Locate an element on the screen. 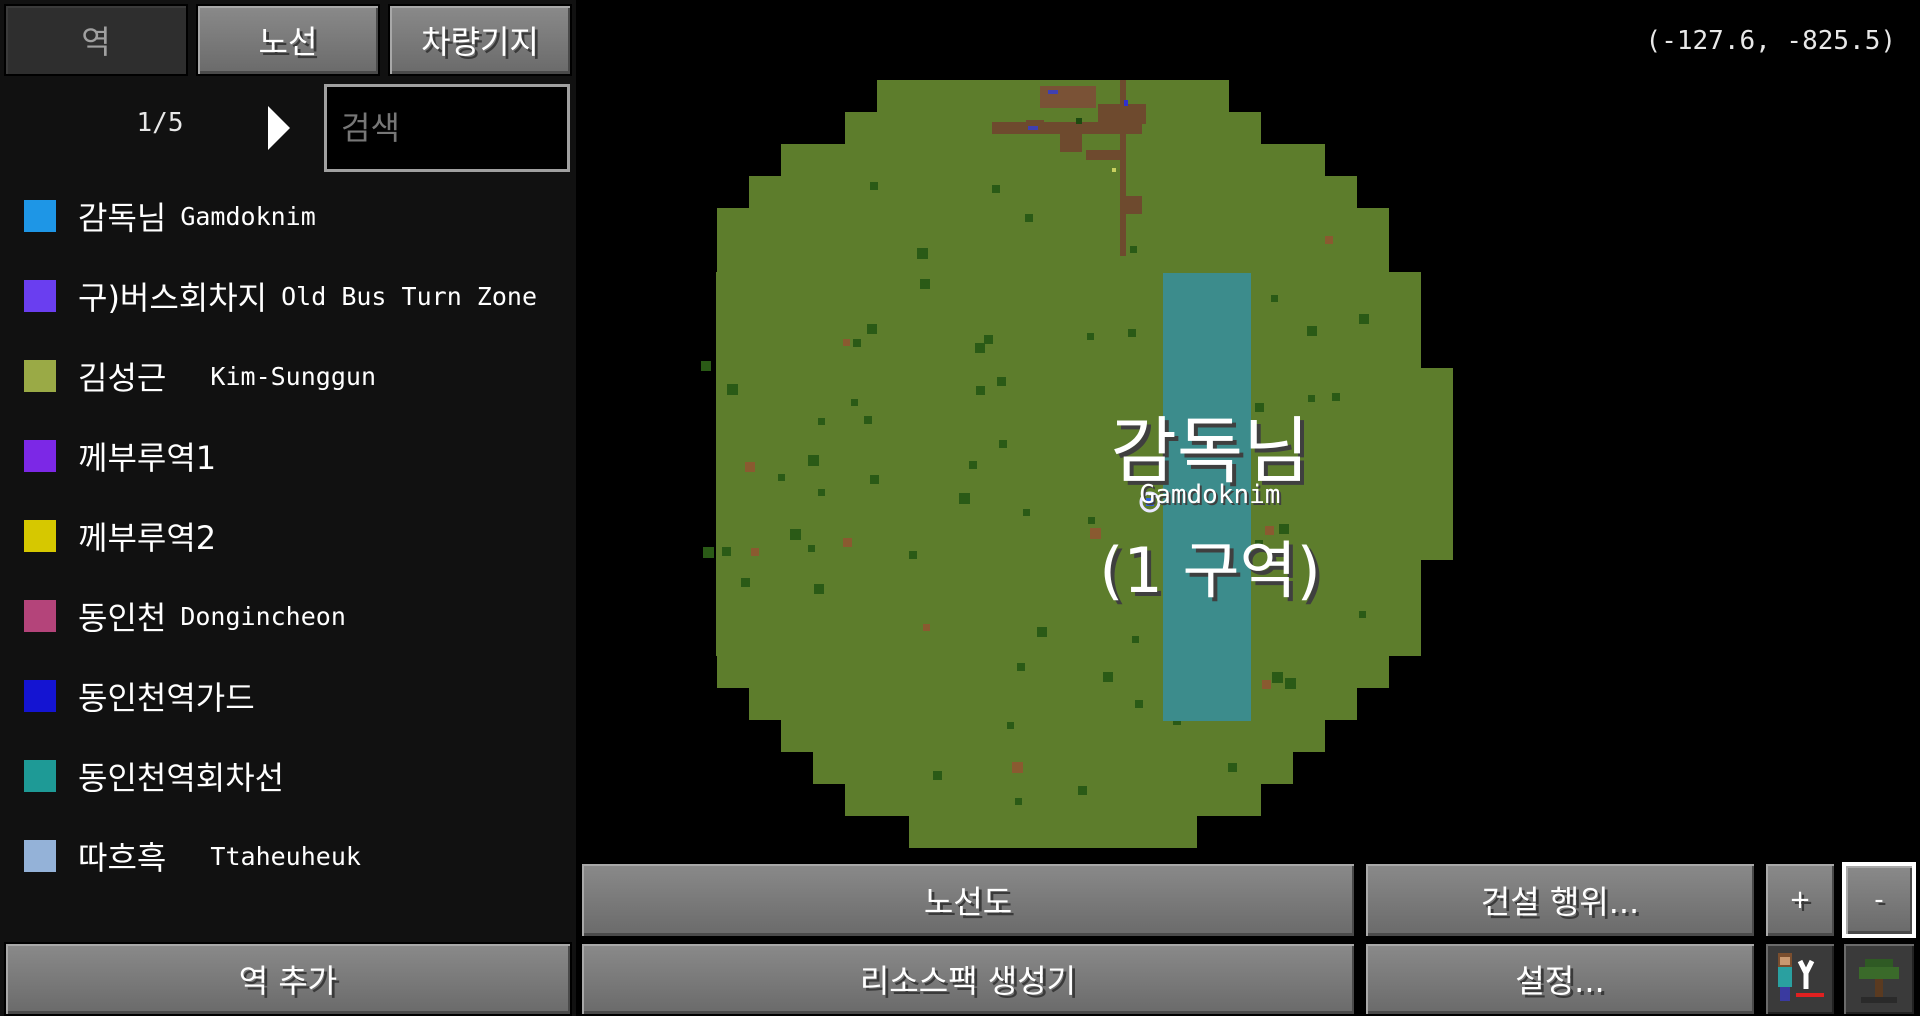 The width and height of the screenshot is (1920, 1016). tree-view-button is located at coordinates (1879, 979).